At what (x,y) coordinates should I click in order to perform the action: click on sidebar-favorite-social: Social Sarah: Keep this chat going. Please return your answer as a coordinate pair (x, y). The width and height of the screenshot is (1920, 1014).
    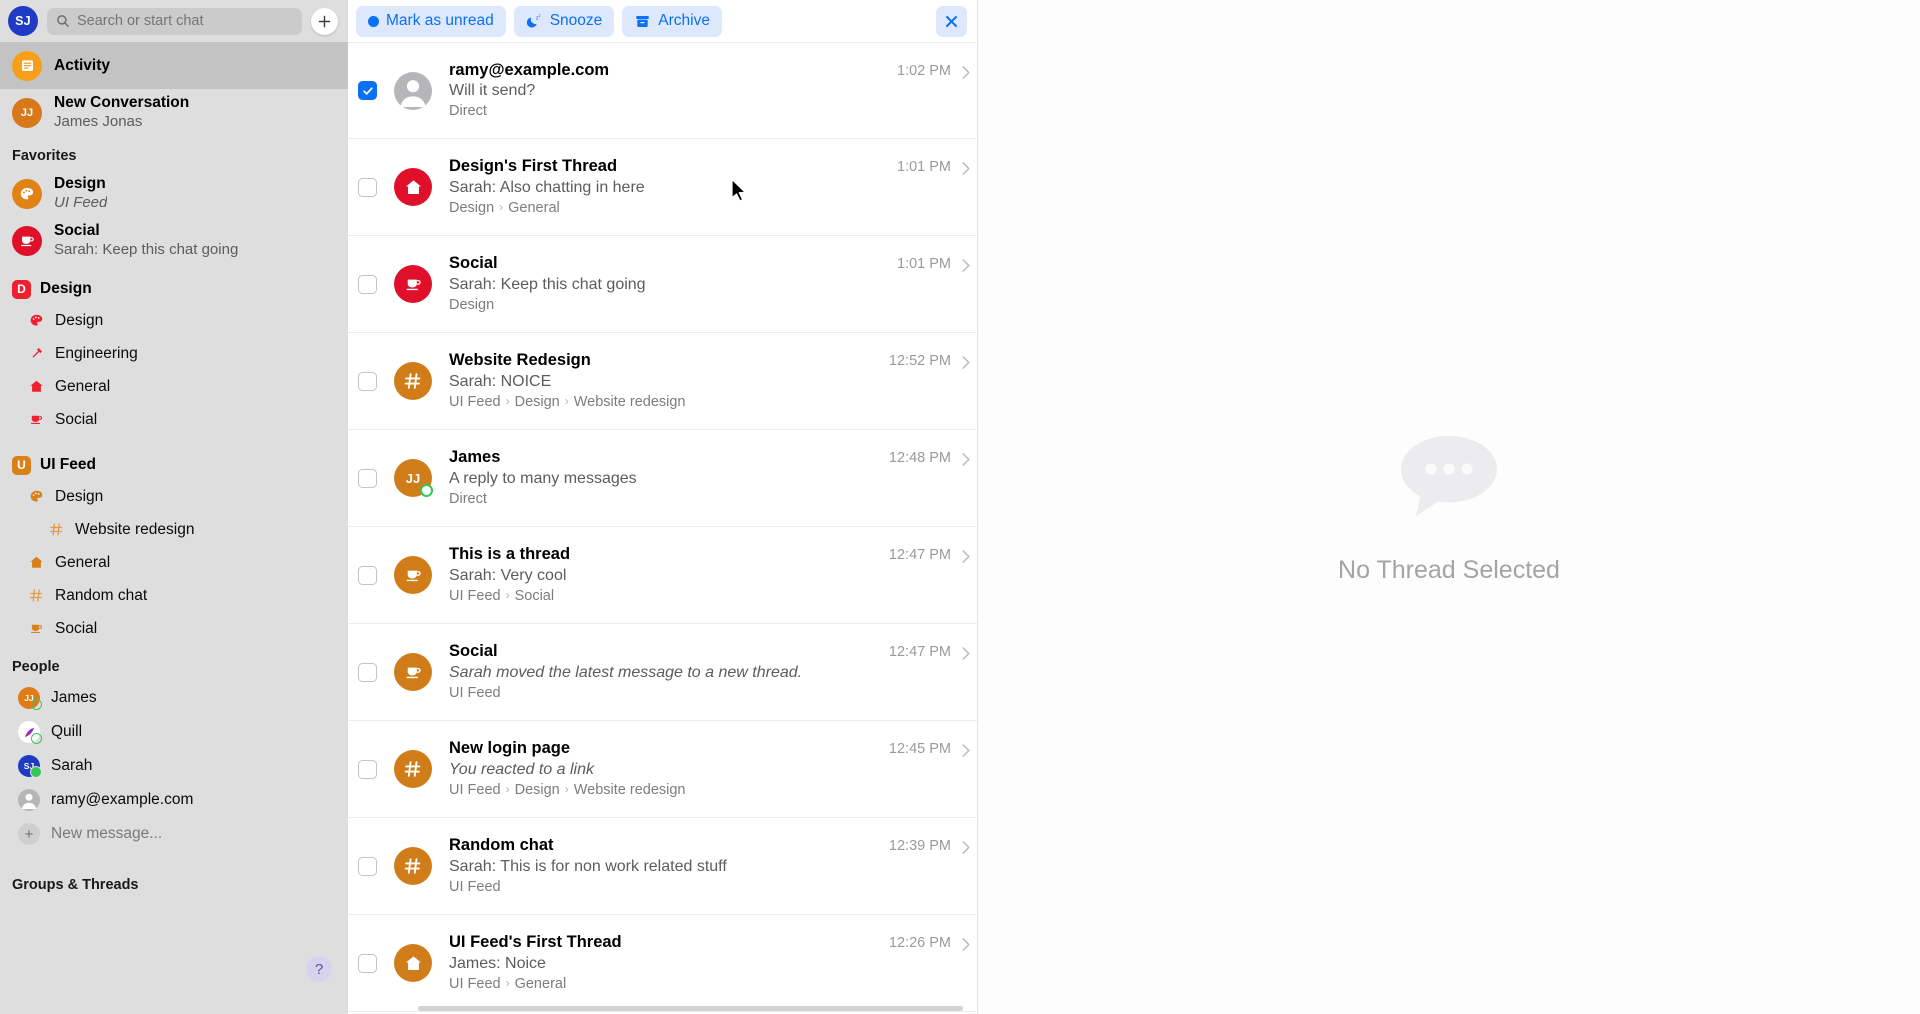
    Looking at the image, I should click on (174, 240).